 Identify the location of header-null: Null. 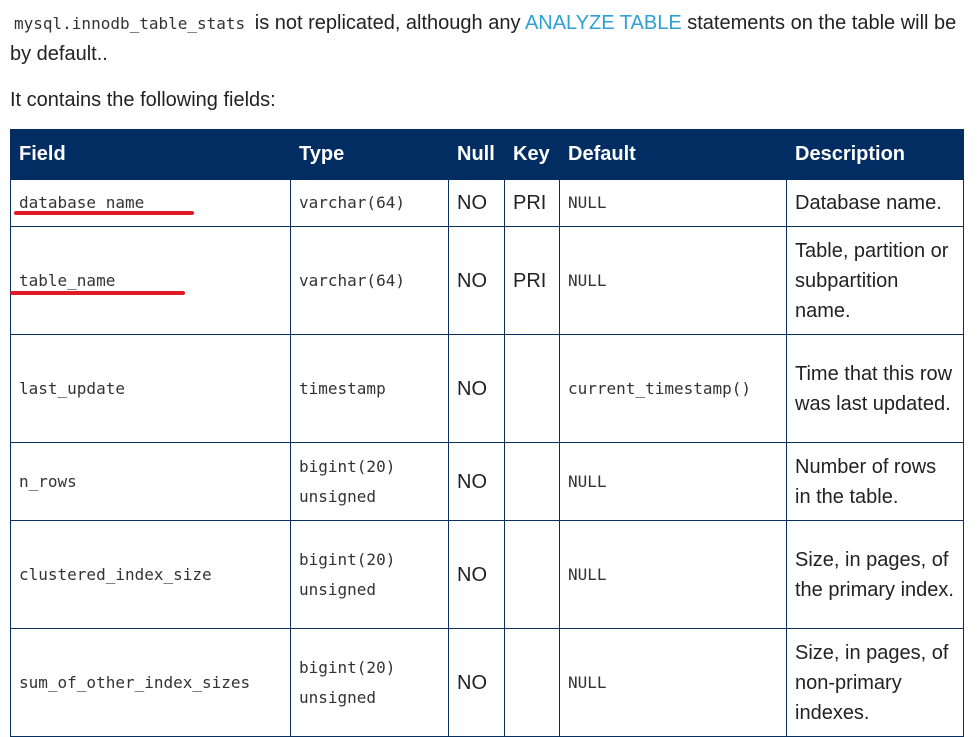
(476, 154).